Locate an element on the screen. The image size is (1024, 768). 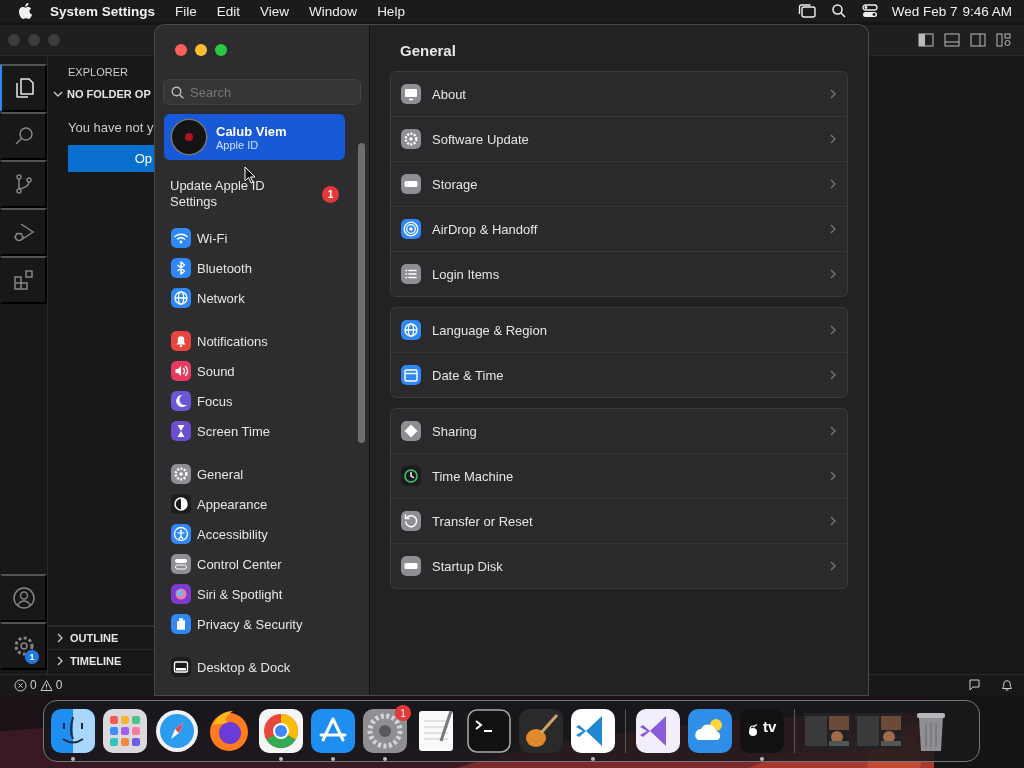
sidebar-item: Control Center is located at coordinates (255, 564).